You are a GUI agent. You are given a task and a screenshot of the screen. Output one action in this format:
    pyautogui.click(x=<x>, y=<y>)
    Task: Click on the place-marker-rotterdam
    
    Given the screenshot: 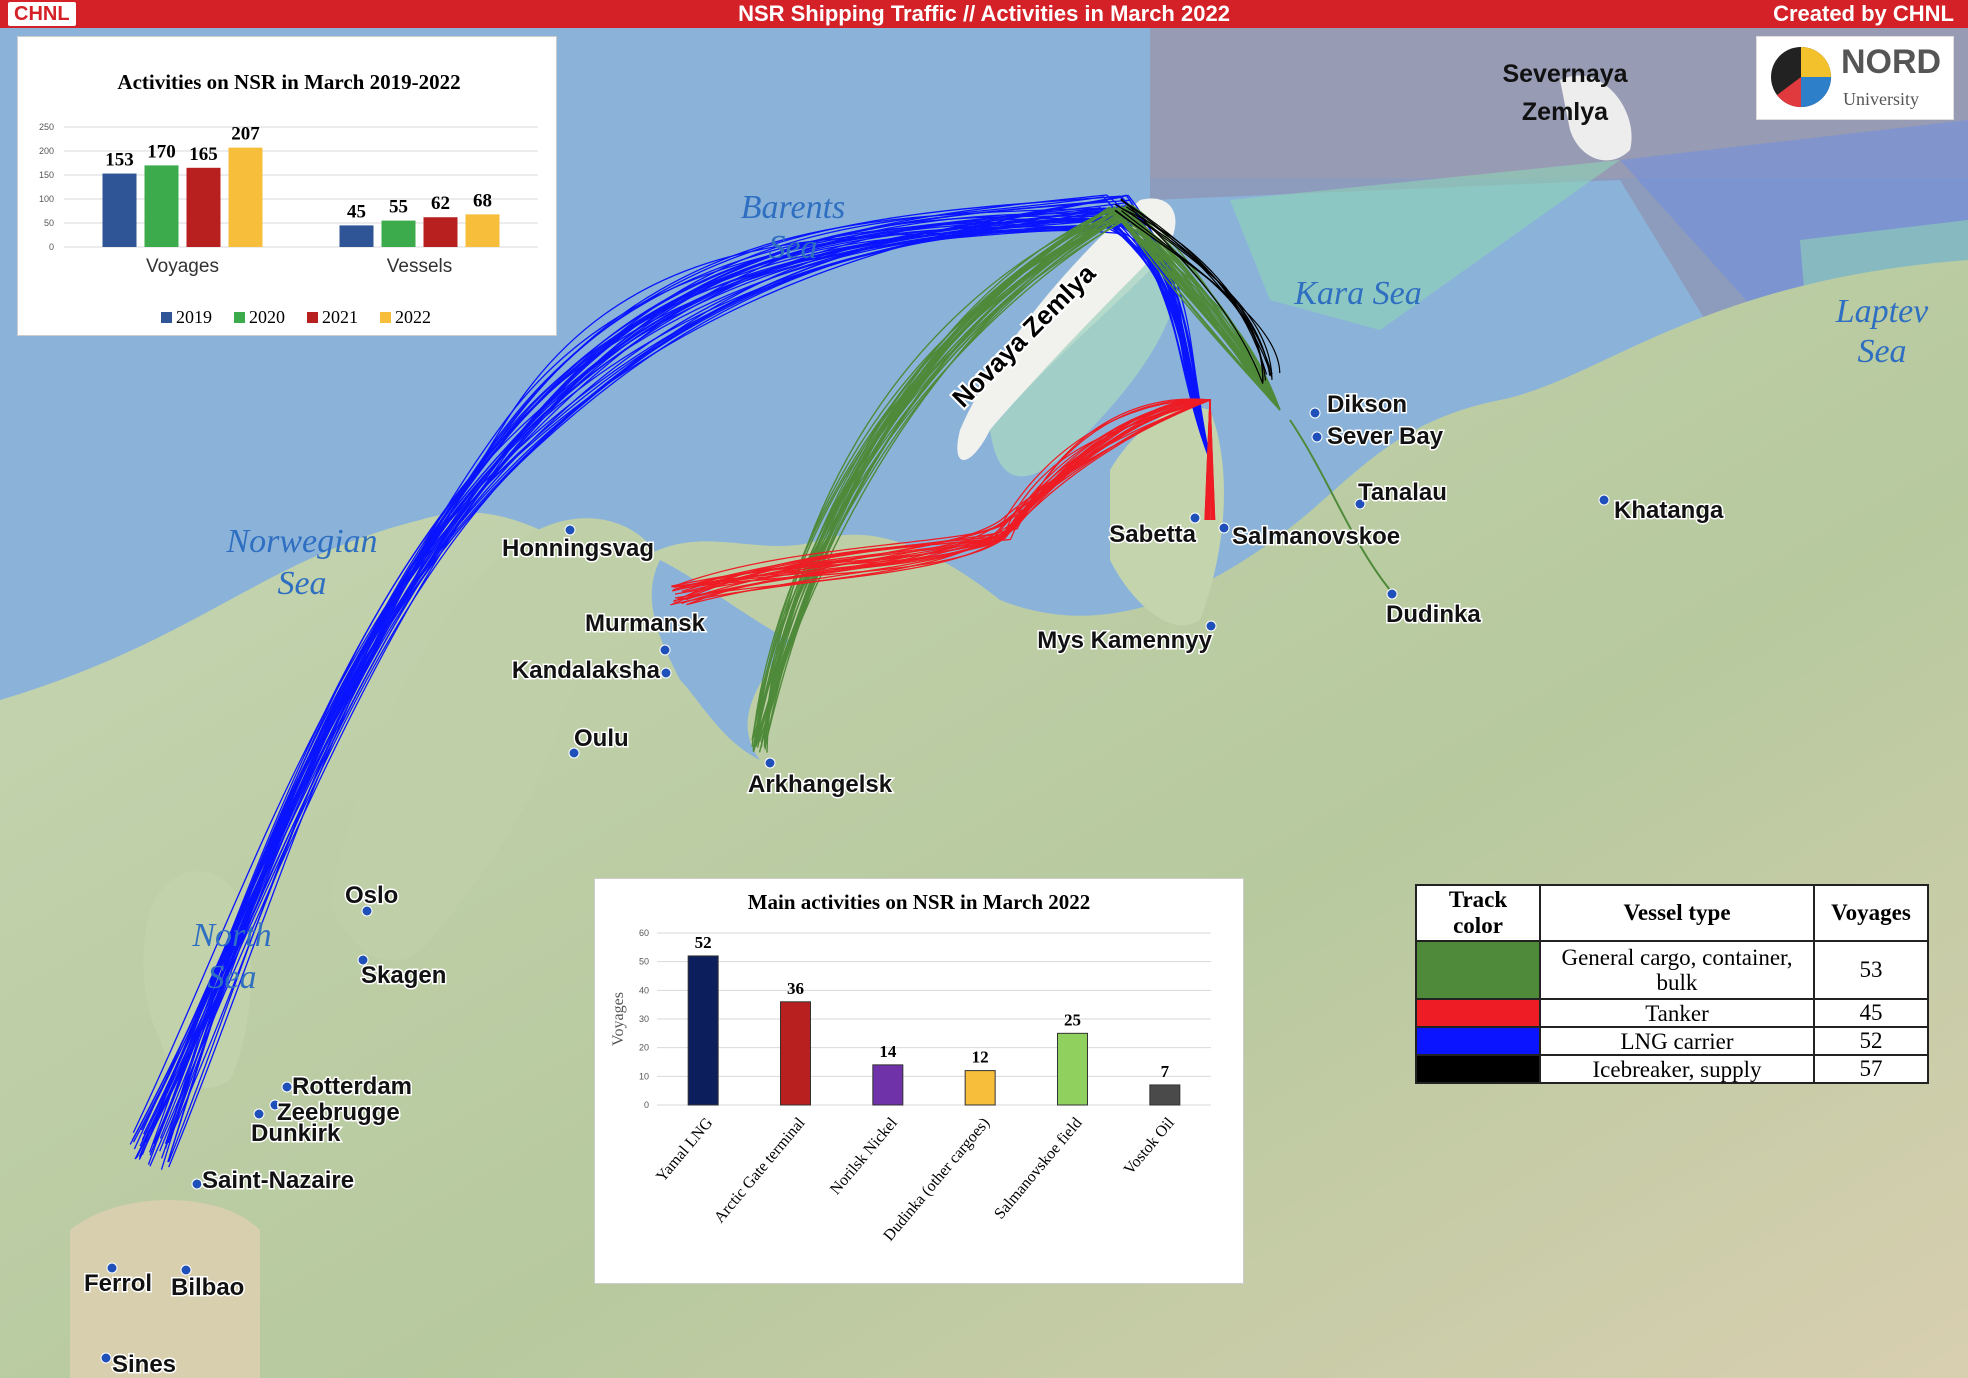 What is the action you would take?
    pyautogui.click(x=287, y=1087)
    